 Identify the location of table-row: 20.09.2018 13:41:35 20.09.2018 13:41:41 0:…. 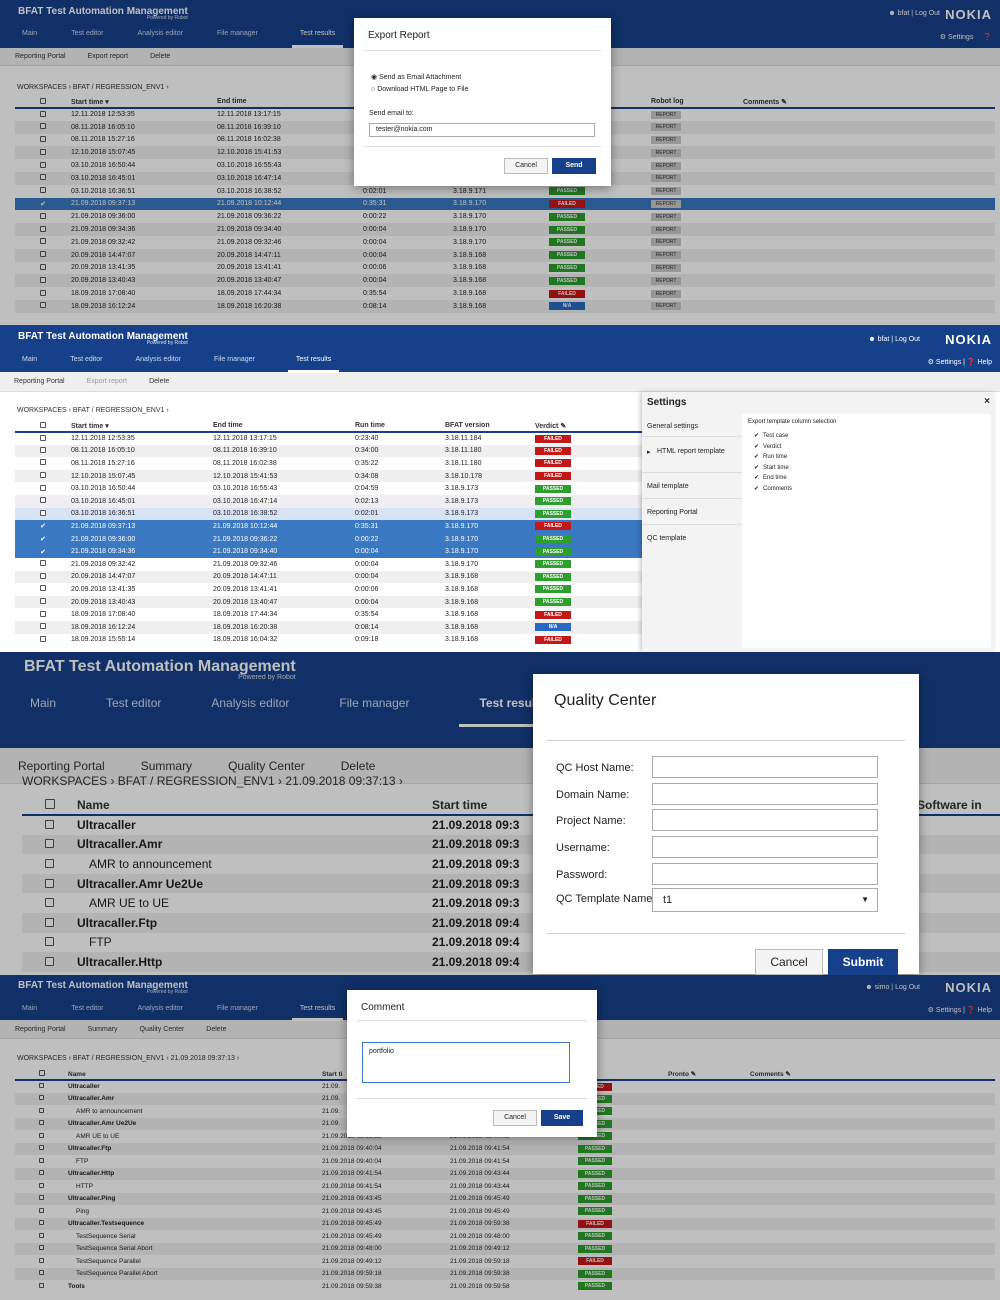
(330, 589).